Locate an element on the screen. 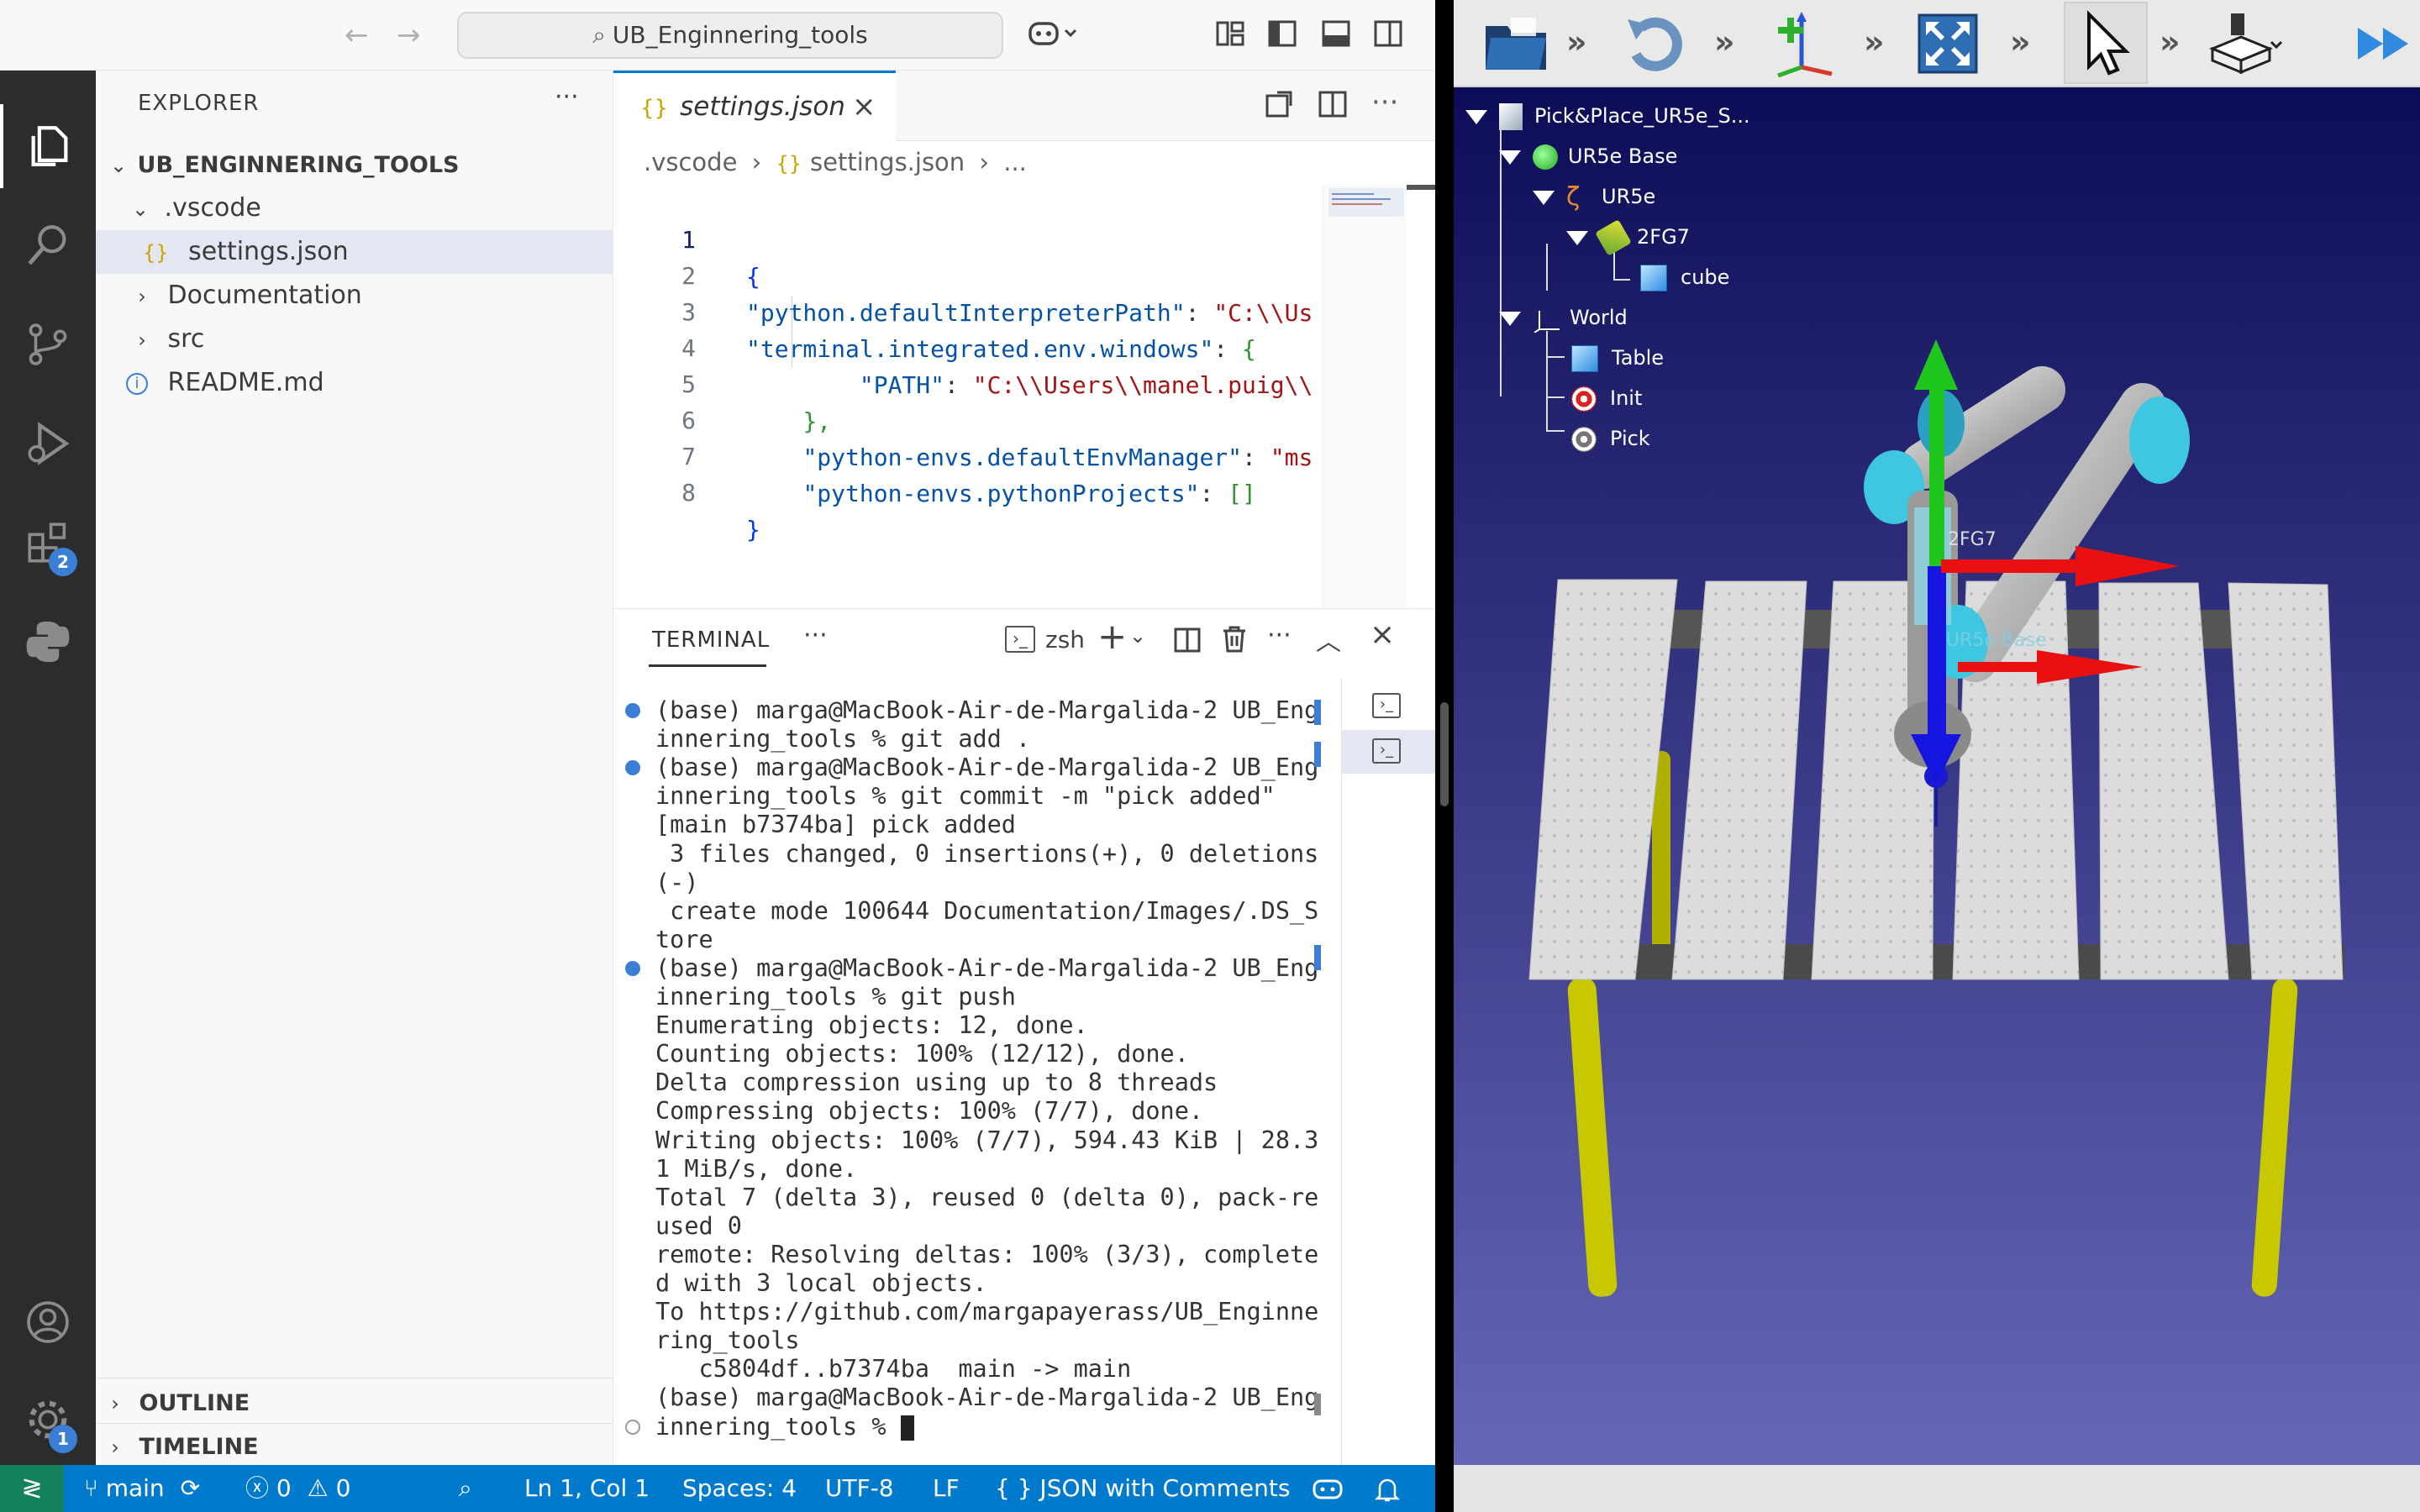 The height and width of the screenshot is (1512, 2420). open-scene-folder-icon is located at coordinates (1516, 43).